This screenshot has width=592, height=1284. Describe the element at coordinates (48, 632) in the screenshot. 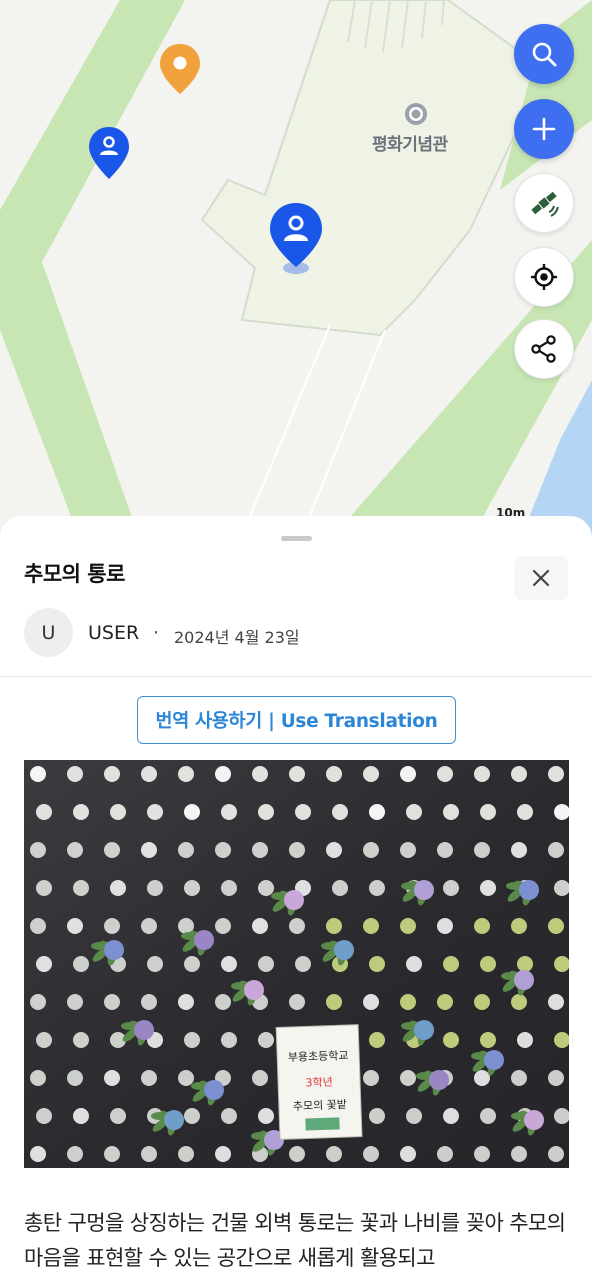

I see `avatar: U` at that location.